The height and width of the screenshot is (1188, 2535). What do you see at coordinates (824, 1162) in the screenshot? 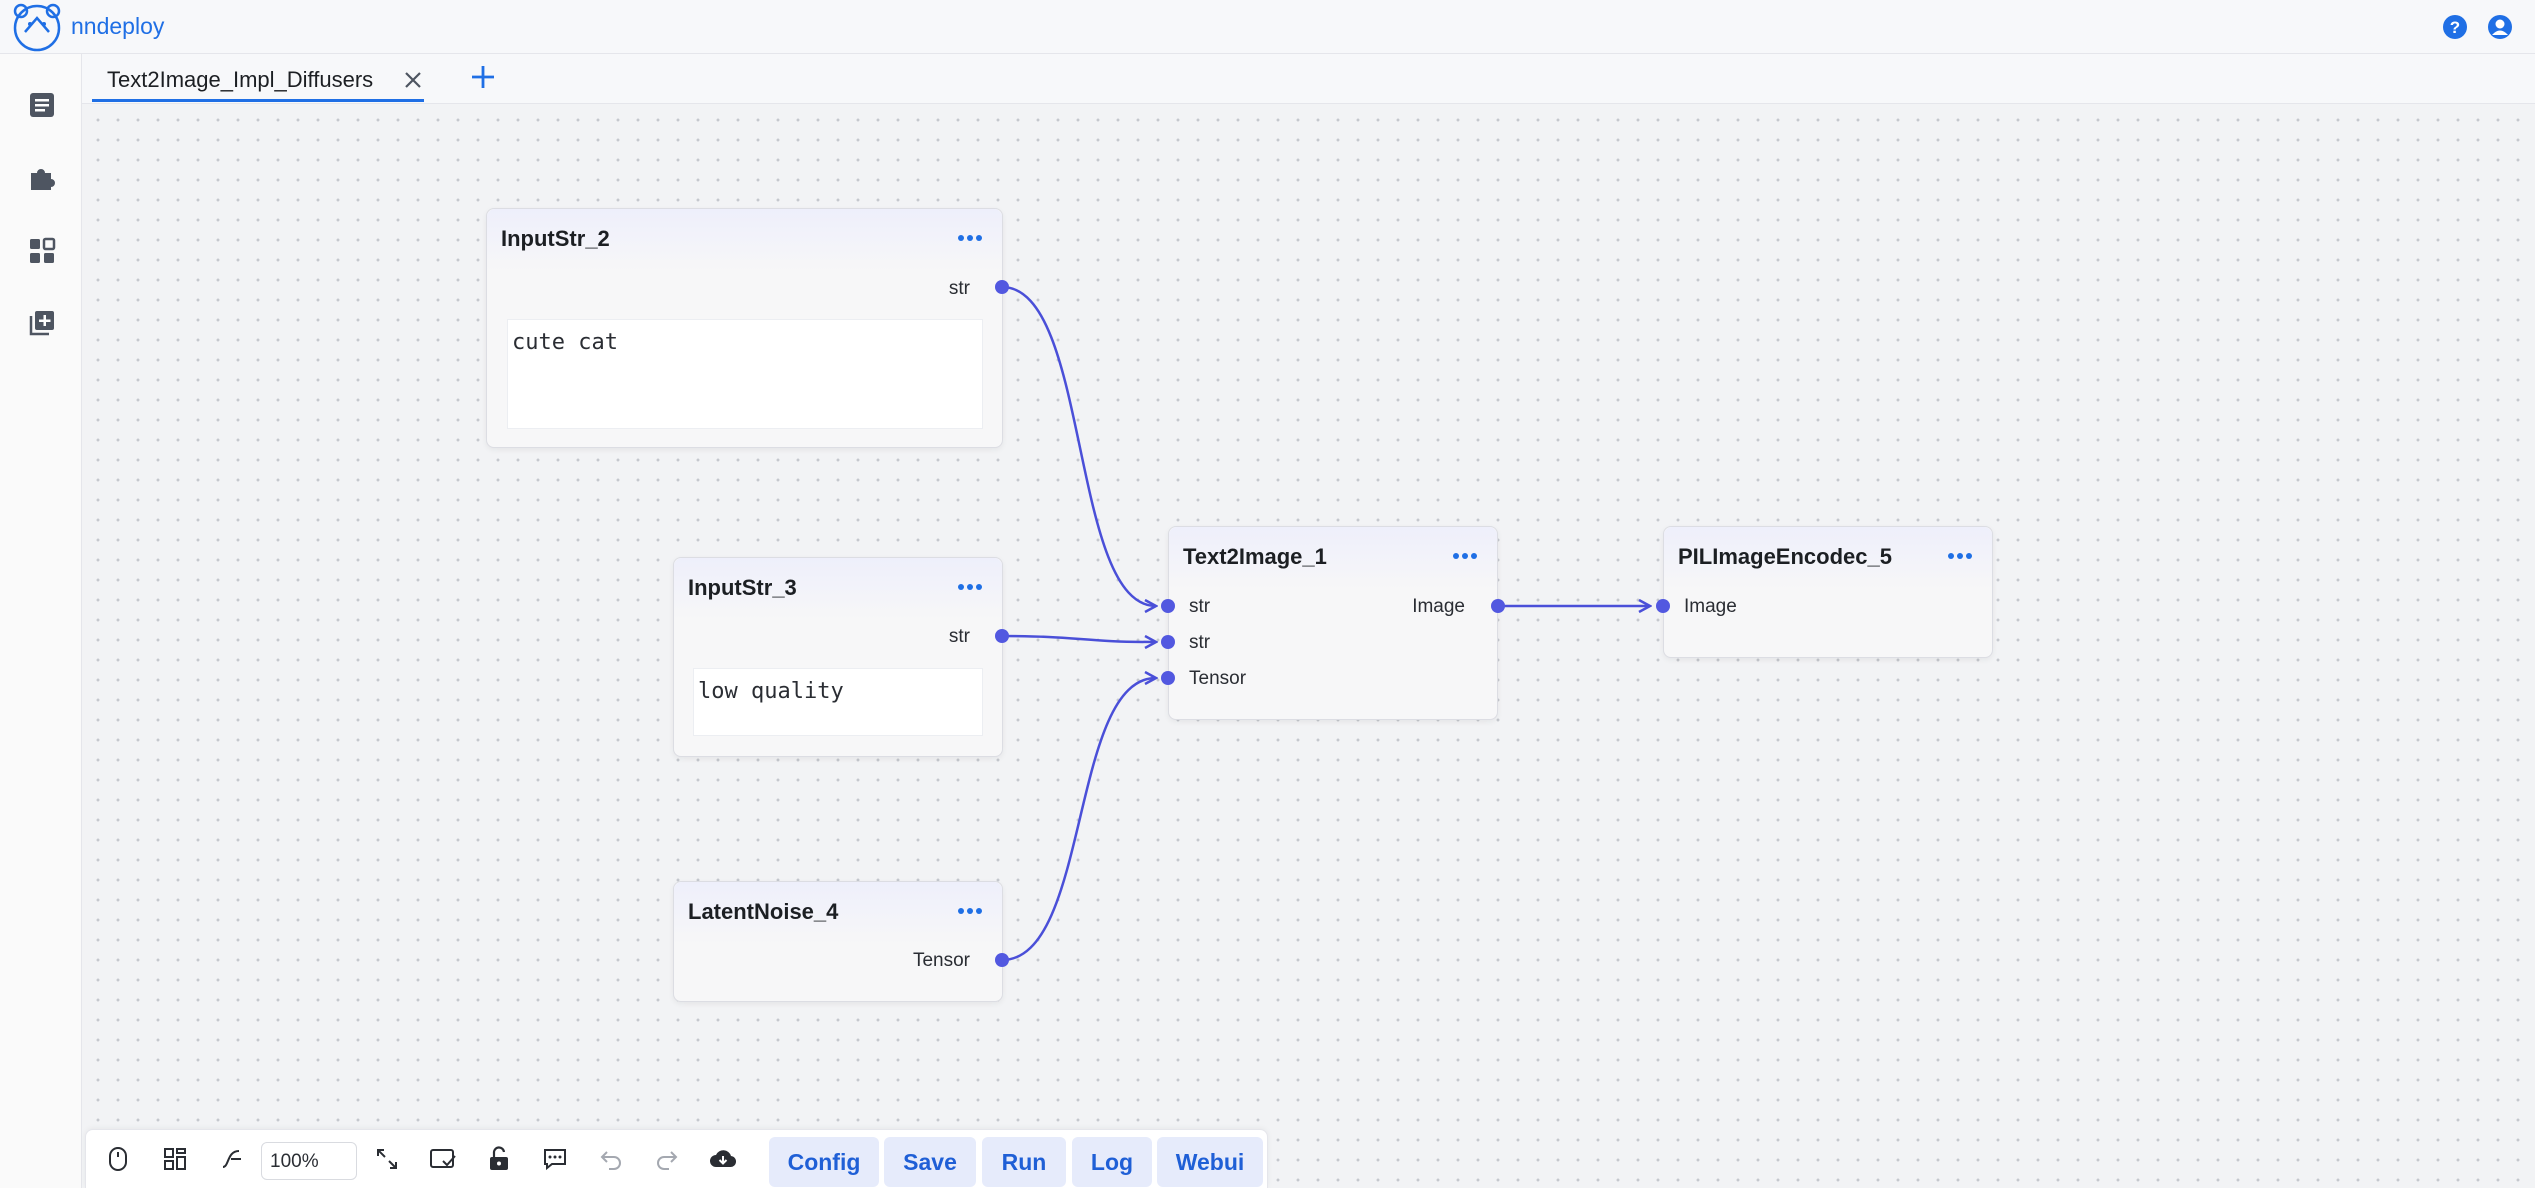
I see `config-button: Config` at bounding box center [824, 1162].